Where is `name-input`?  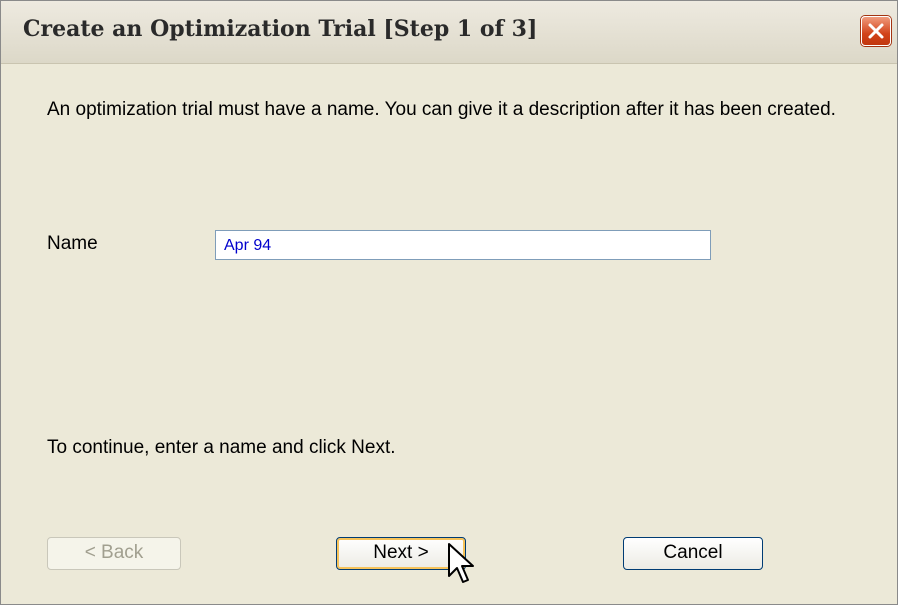 name-input is located at coordinates (463, 245).